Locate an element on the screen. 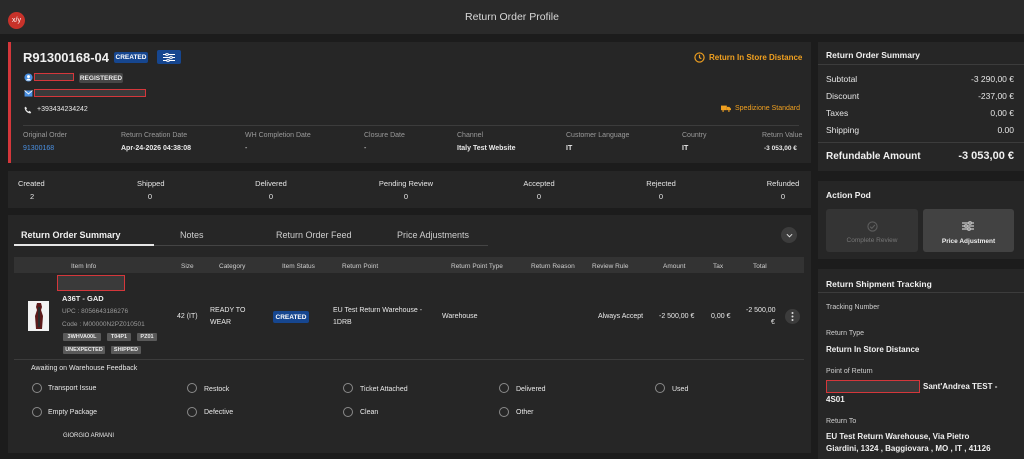 This screenshot has width=1024, height=459. summary-title: Return Order Summary is located at coordinates (873, 55).